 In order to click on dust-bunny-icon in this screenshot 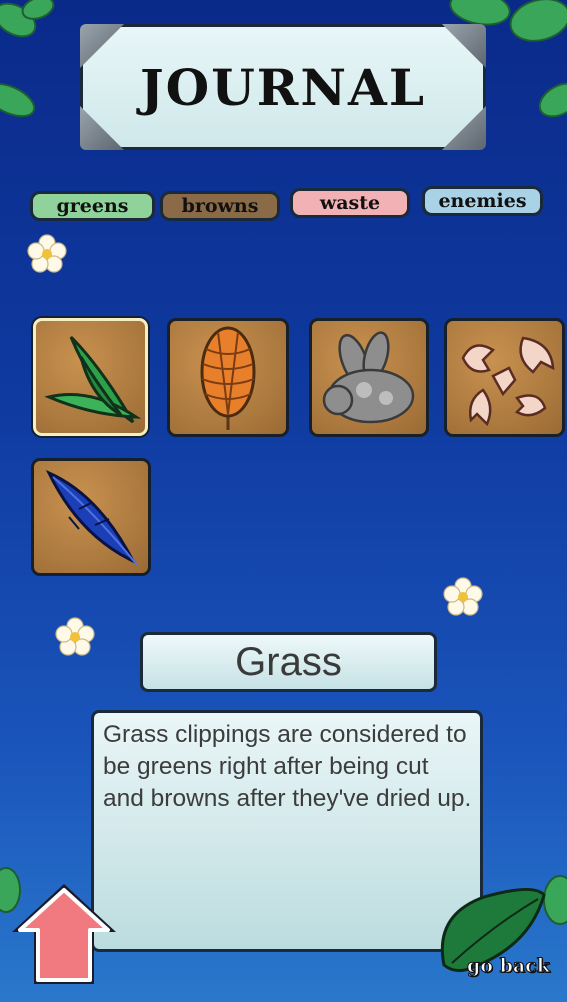, I will do `click(368, 376)`.